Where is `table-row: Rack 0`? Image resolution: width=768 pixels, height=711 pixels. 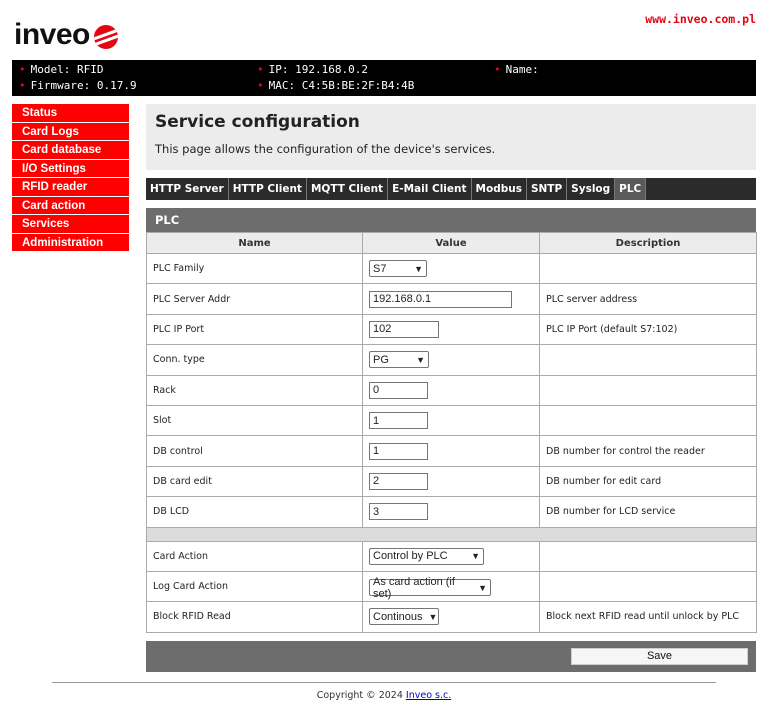 table-row: Rack 0 is located at coordinates (451, 390).